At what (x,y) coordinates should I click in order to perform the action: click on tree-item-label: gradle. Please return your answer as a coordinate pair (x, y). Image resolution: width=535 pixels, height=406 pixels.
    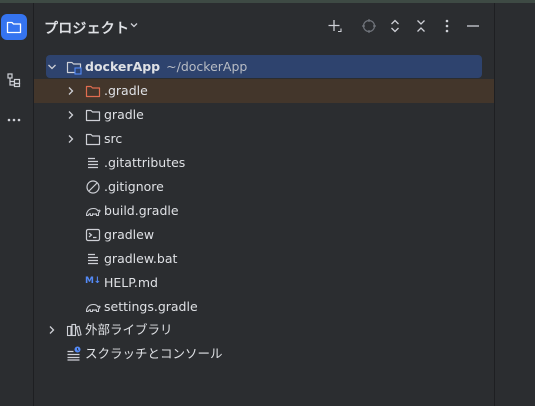
    Looking at the image, I should click on (124, 114).